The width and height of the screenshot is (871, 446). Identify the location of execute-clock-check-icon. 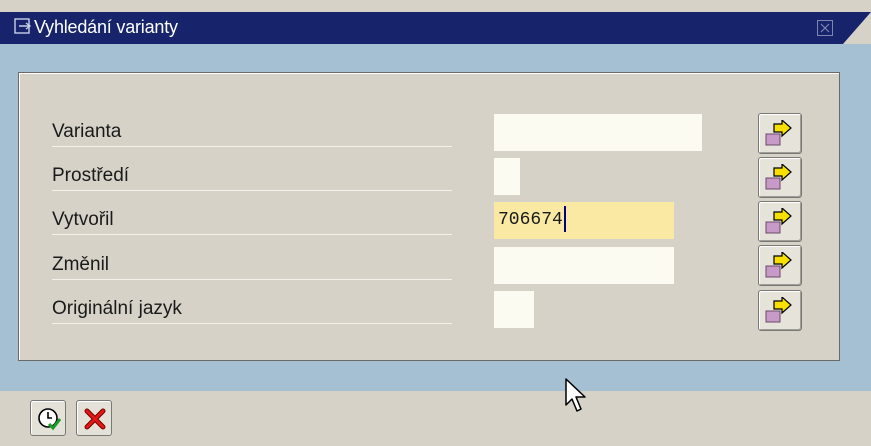
(50, 419).